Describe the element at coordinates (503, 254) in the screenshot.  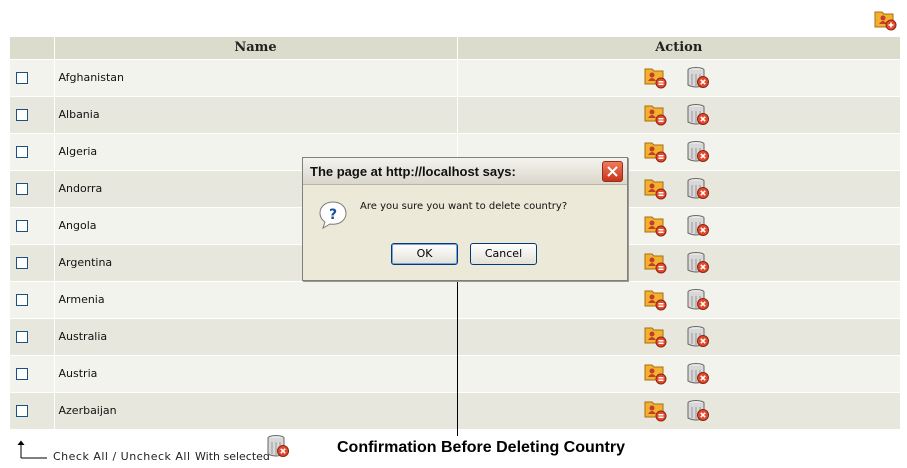
I see `cancel-button: Cancel` at that location.